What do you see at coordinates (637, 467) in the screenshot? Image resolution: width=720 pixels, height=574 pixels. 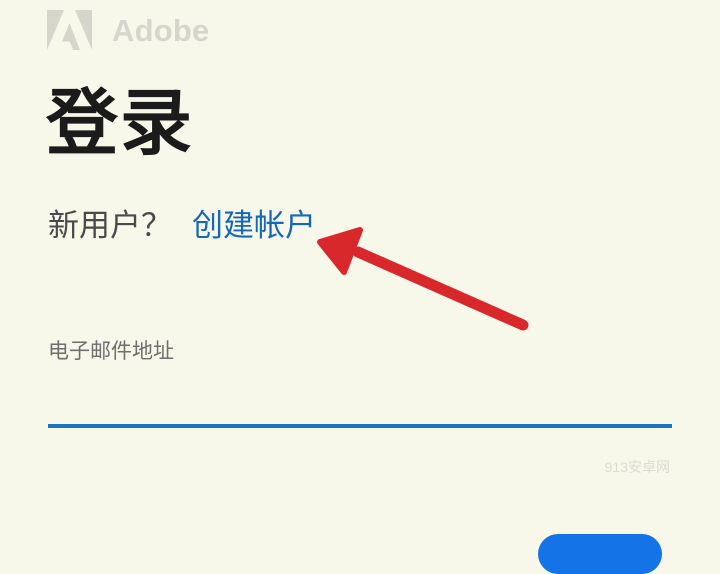 I see `watermark: 913安卓网` at bounding box center [637, 467].